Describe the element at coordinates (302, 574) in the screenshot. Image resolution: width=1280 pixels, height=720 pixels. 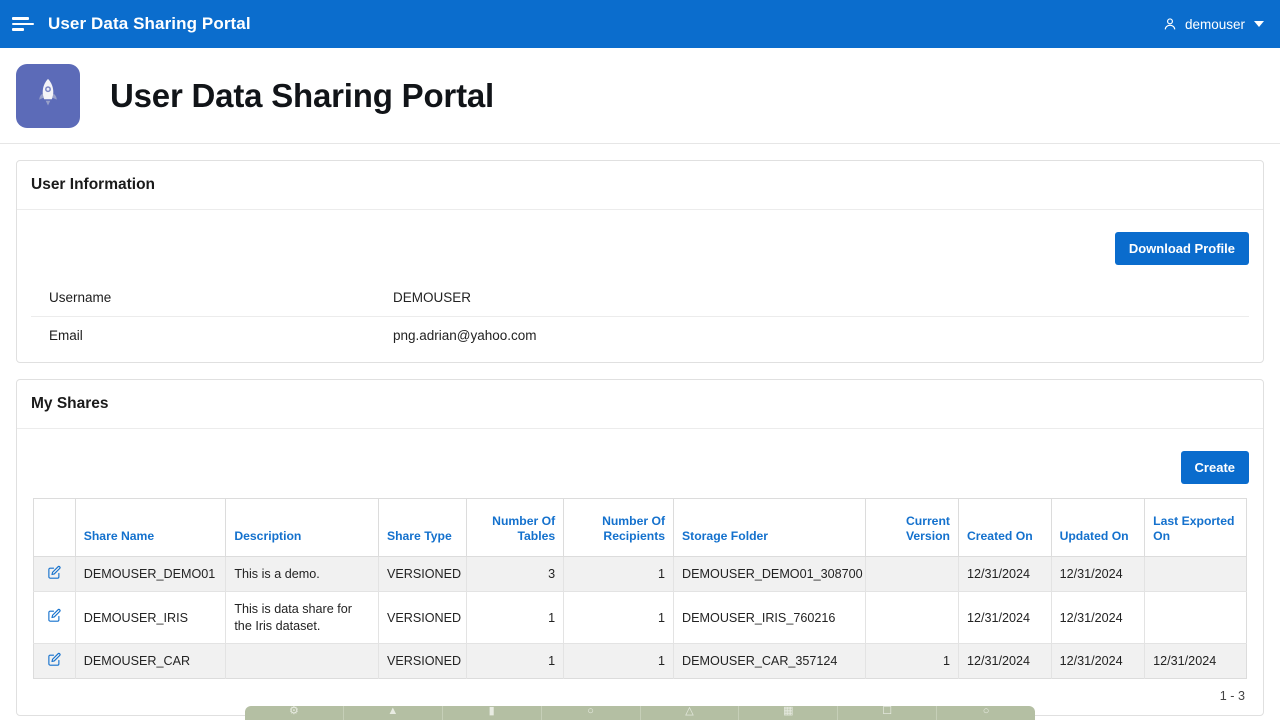
I see `cell-description: This is a demo.` at that location.